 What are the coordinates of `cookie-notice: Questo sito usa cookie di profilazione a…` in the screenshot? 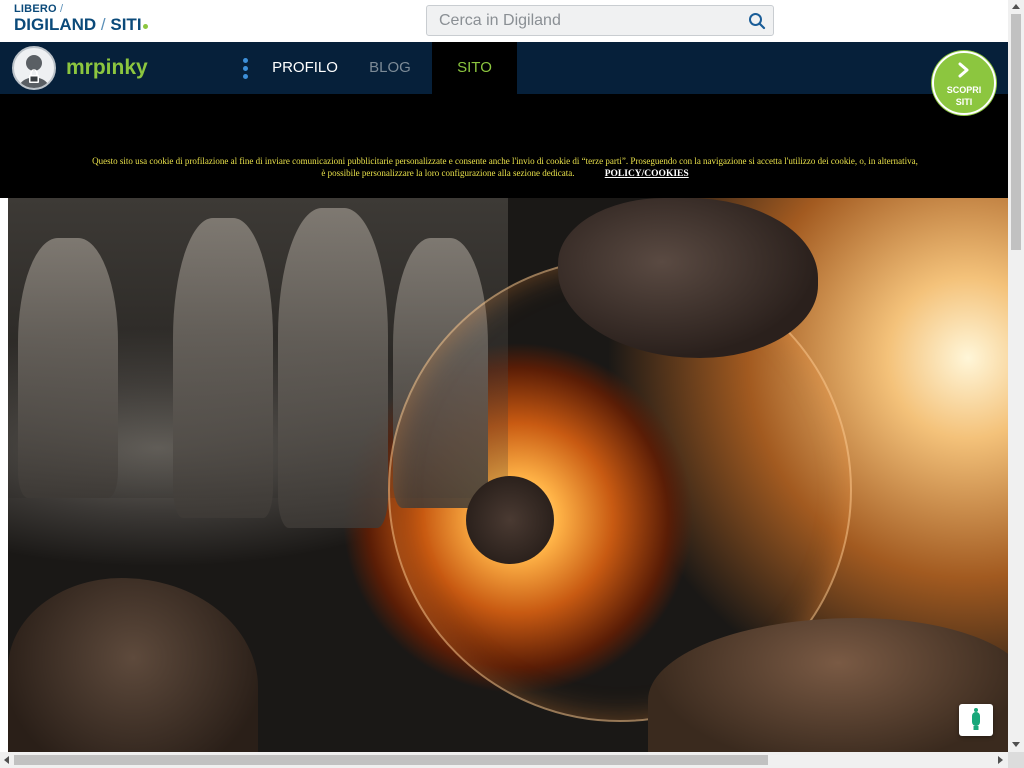 It's located at (505, 167).